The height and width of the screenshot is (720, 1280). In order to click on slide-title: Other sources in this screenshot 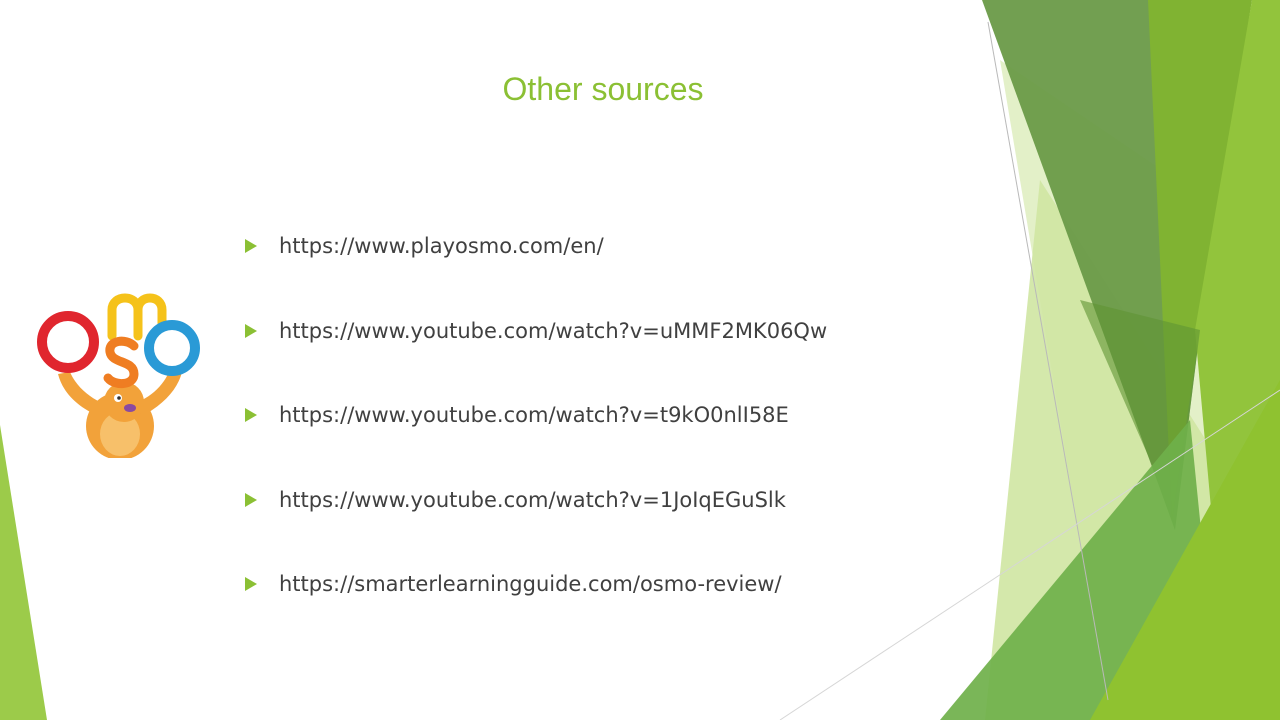, I will do `click(603, 89)`.